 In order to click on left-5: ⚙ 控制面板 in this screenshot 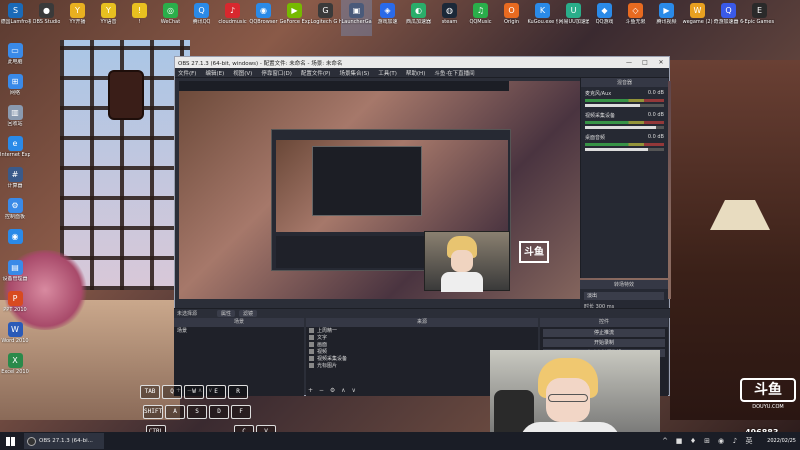, I will do `click(15, 210)`.